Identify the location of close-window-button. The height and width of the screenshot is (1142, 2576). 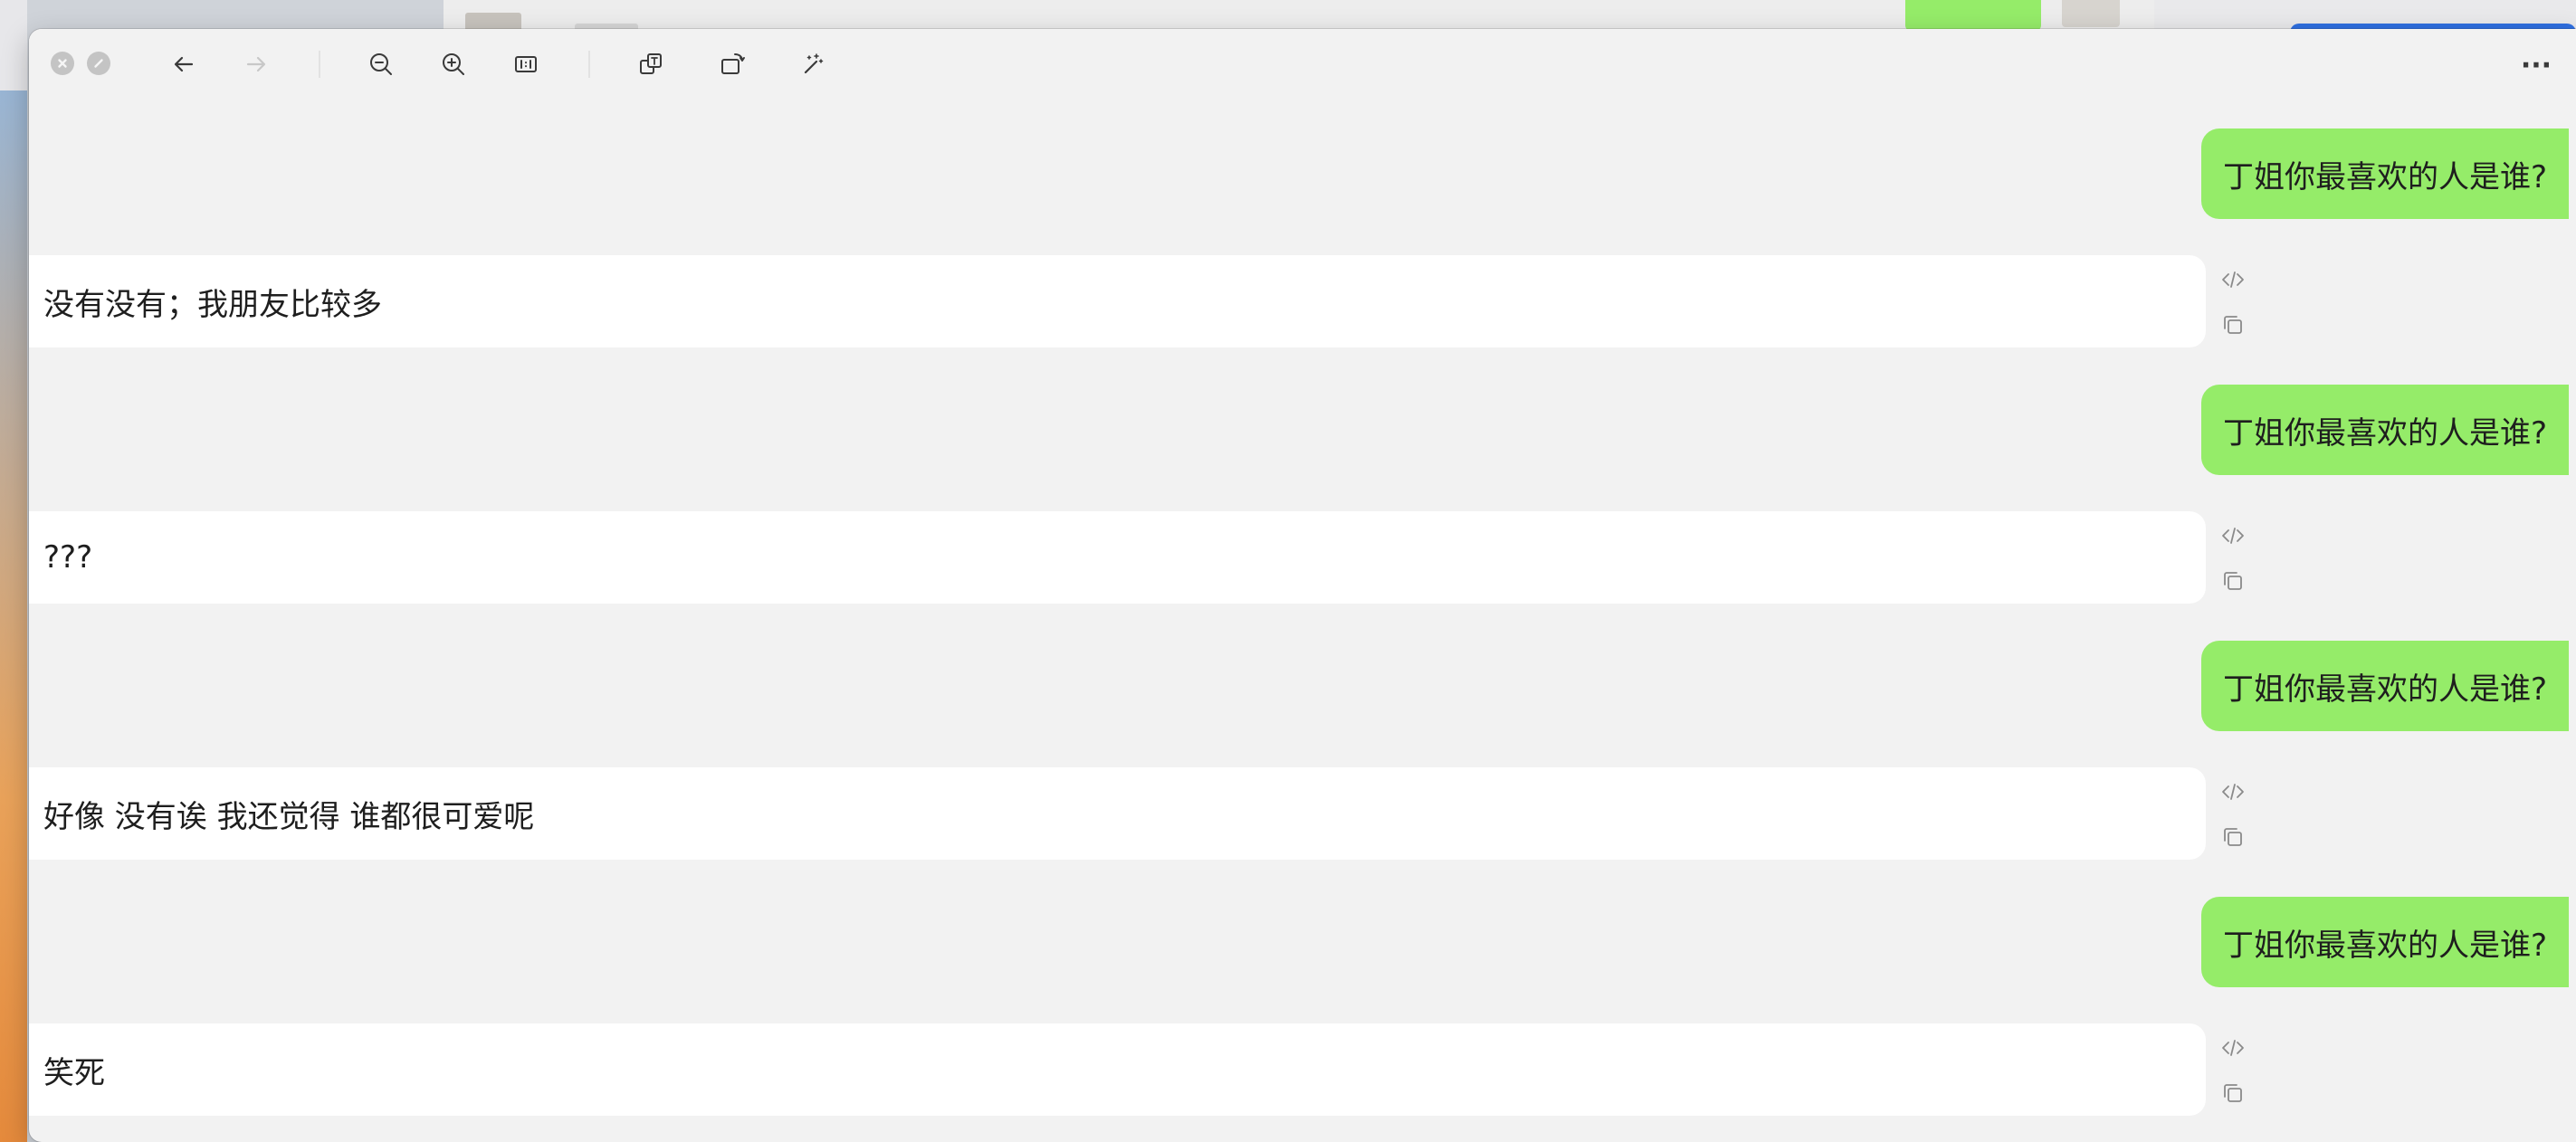
(63, 64).